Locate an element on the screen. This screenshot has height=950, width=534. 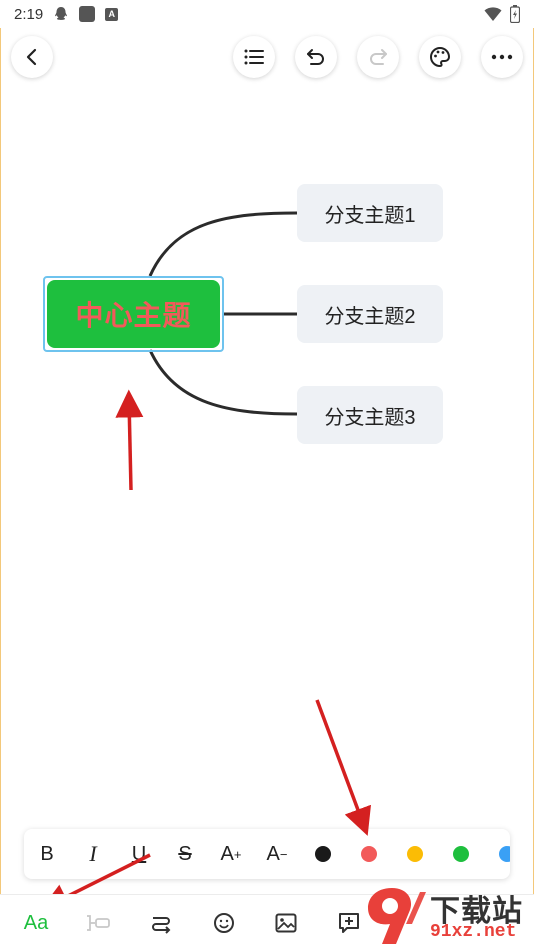
minus-icon: − is located at coordinates (283, 854).